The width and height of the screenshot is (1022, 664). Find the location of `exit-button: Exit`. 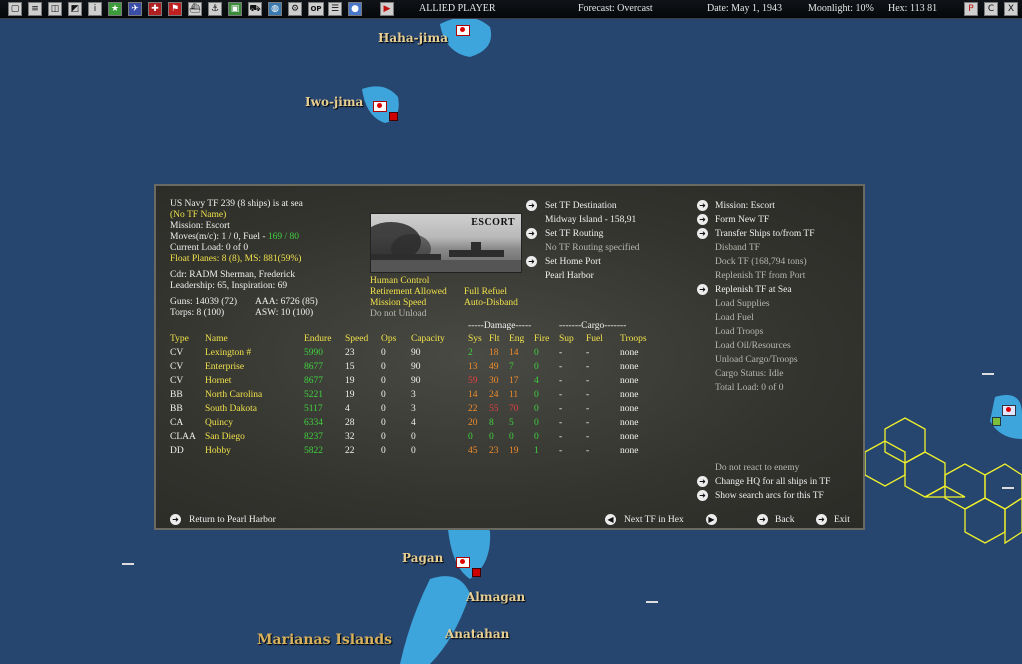

exit-button: Exit is located at coordinates (842, 520).